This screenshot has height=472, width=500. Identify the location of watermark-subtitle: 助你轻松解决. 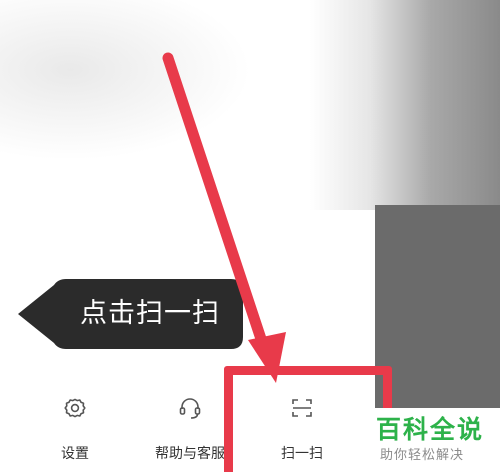
(422, 455).